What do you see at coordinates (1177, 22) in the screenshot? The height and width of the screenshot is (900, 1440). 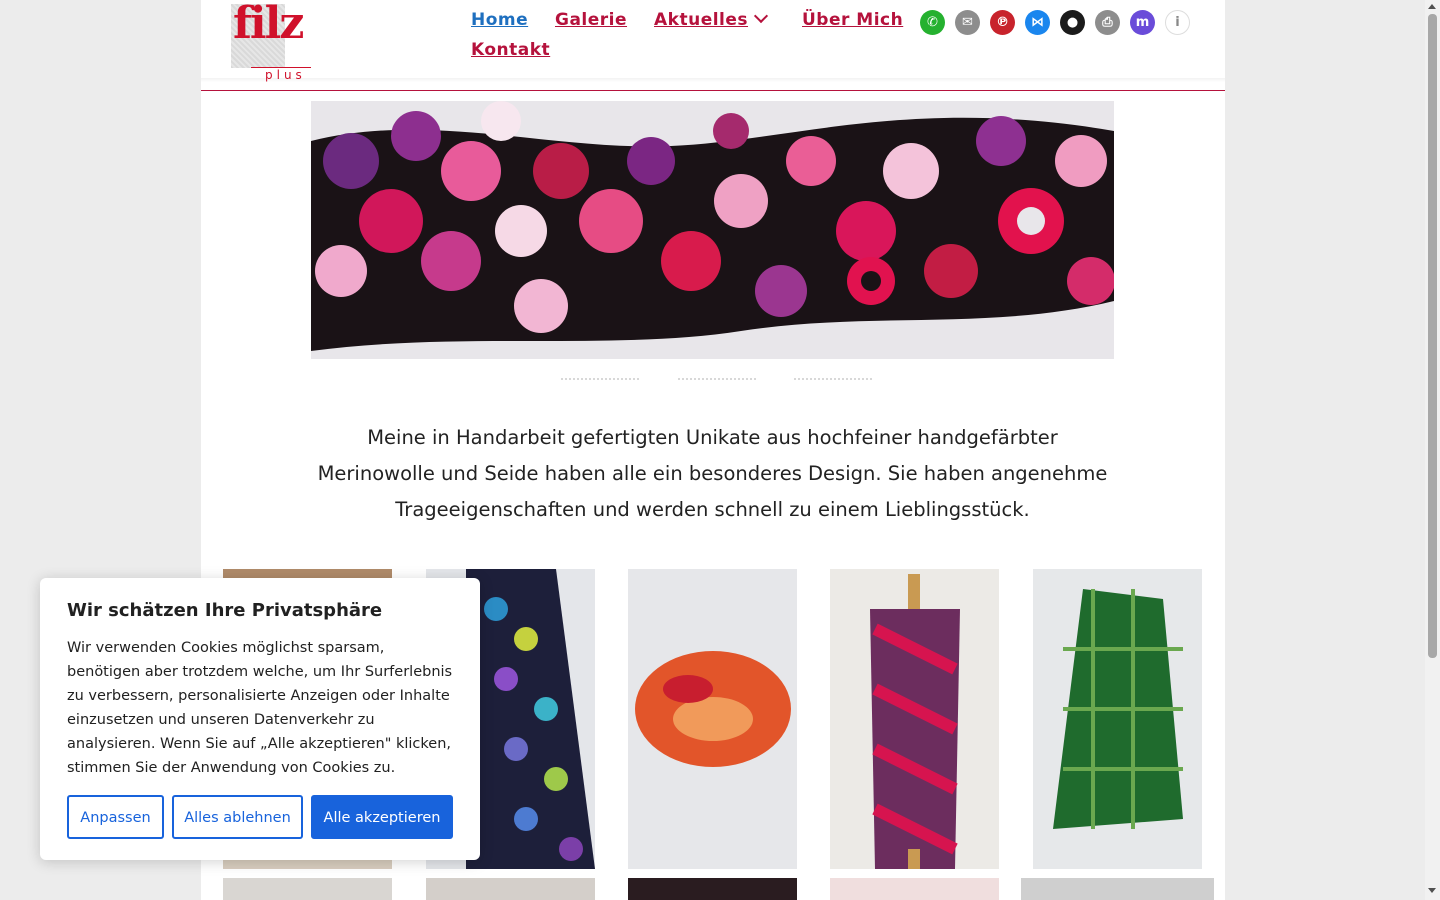 I see `info-icon: i` at bounding box center [1177, 22].